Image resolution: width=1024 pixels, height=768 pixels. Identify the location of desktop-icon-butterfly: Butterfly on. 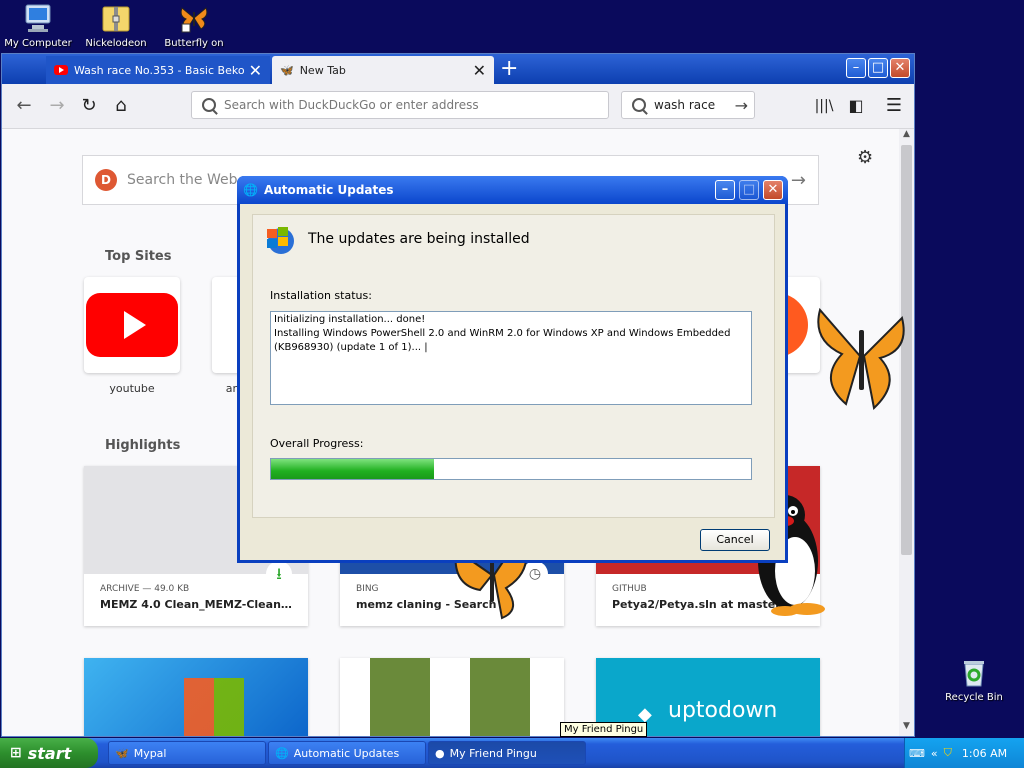
(194, 25).